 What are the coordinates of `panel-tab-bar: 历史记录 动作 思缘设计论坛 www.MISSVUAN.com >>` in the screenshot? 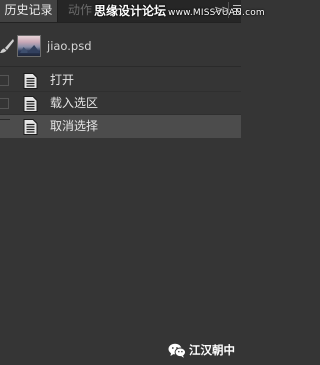 It's located at (132, 11).